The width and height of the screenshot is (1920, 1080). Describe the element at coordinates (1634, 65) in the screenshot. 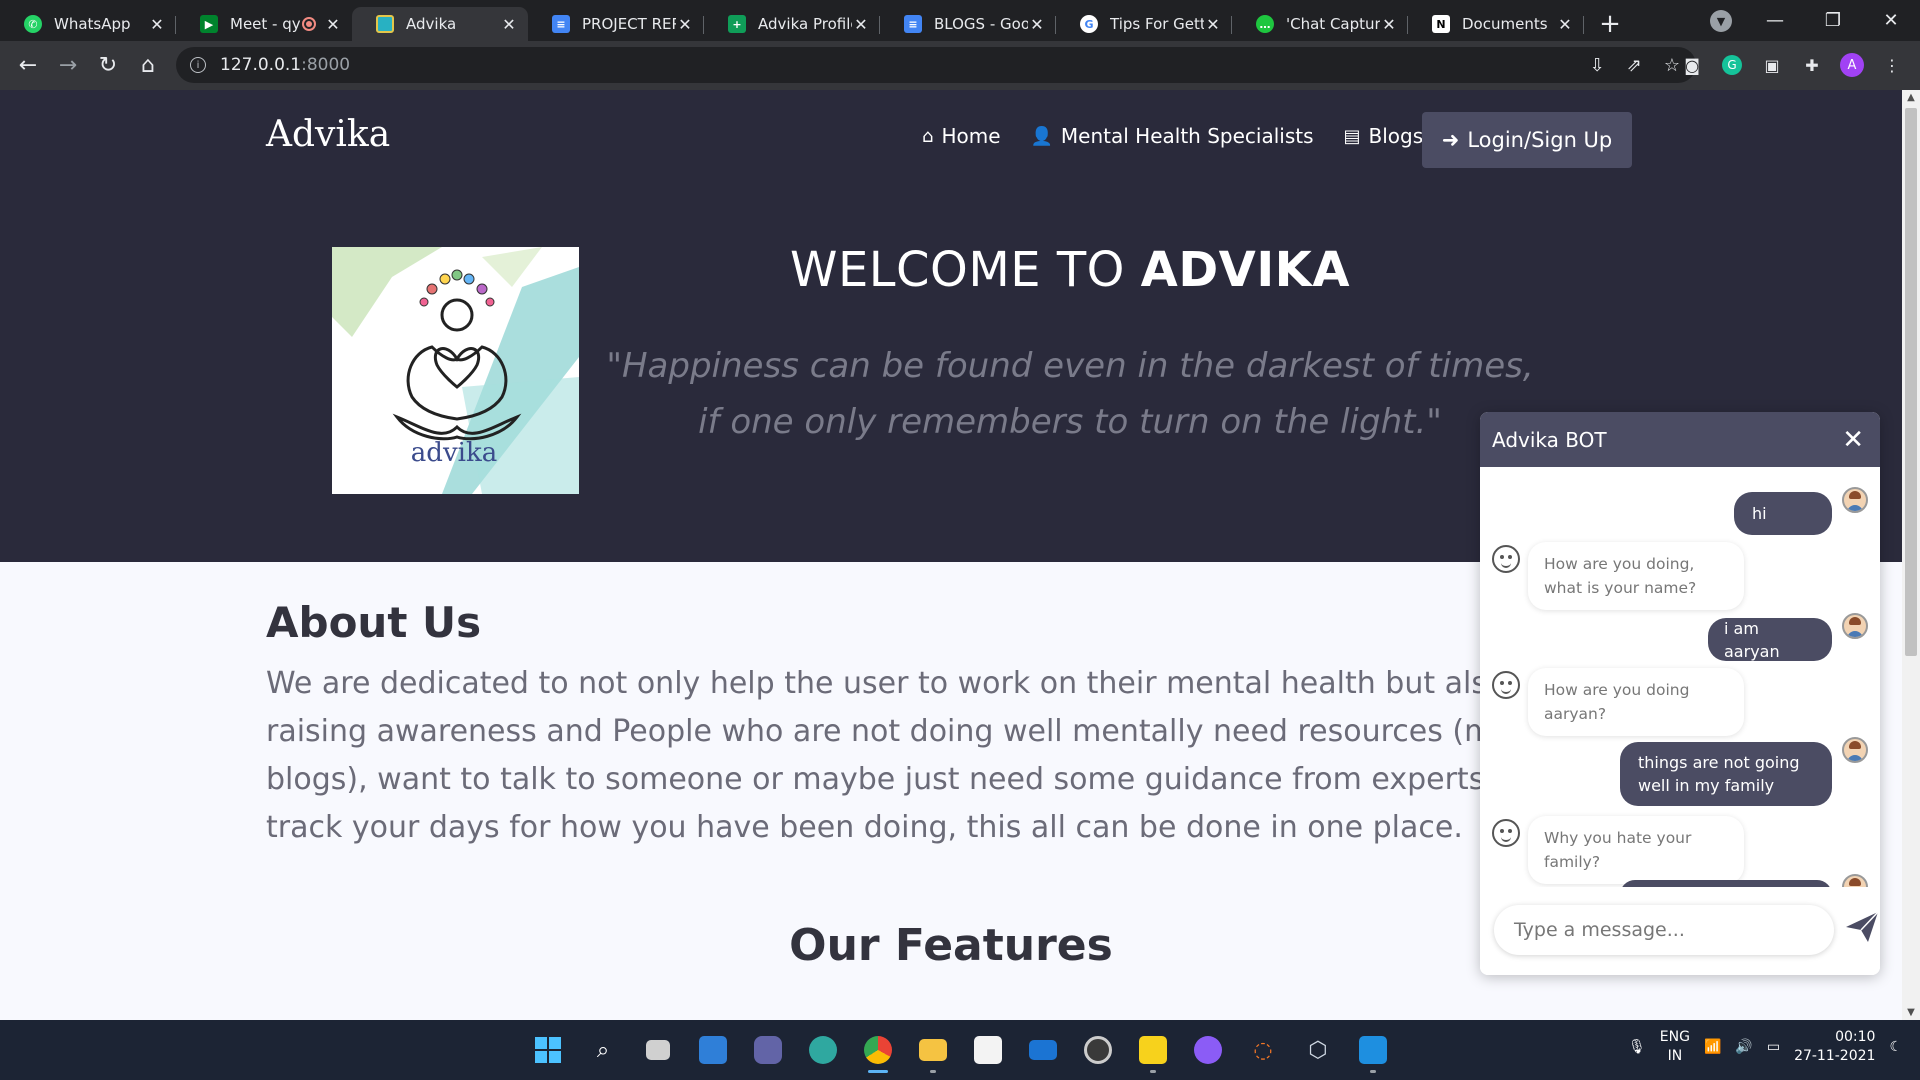

I see `share-icon: ⇗` at that location.